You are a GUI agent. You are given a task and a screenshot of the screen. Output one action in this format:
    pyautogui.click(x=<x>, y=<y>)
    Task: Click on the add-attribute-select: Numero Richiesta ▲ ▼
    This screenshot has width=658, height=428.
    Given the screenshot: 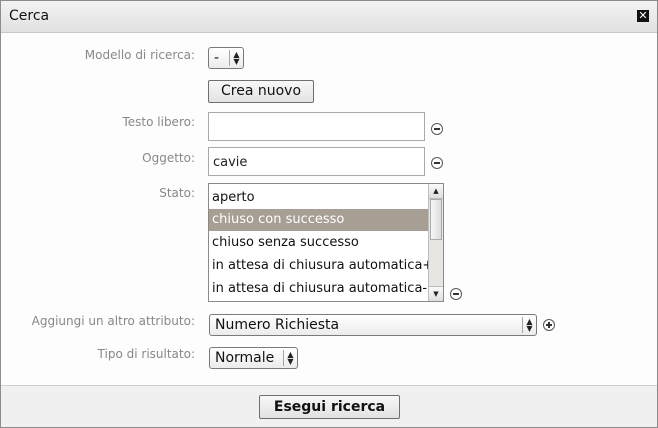 What is the action you would take?
    pyautogui.click(x=373, y=325)
    